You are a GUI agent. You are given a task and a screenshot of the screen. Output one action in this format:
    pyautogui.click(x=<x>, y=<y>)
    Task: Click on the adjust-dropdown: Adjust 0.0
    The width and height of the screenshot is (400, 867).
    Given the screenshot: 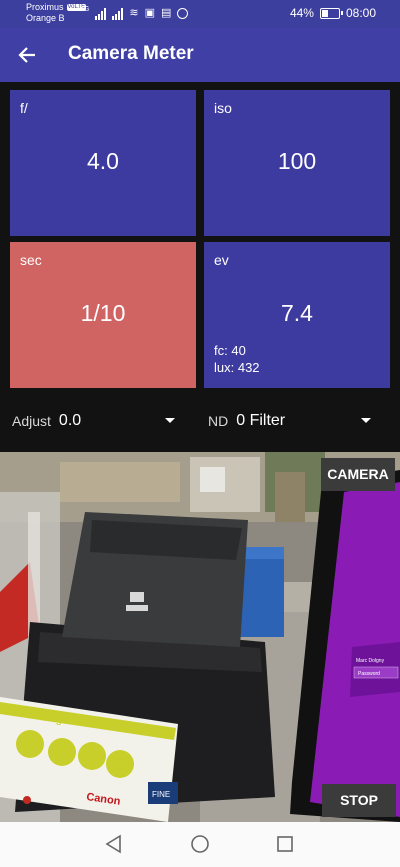 What is the action you would take?
    pyautogui.click(x=46, y=421)
    